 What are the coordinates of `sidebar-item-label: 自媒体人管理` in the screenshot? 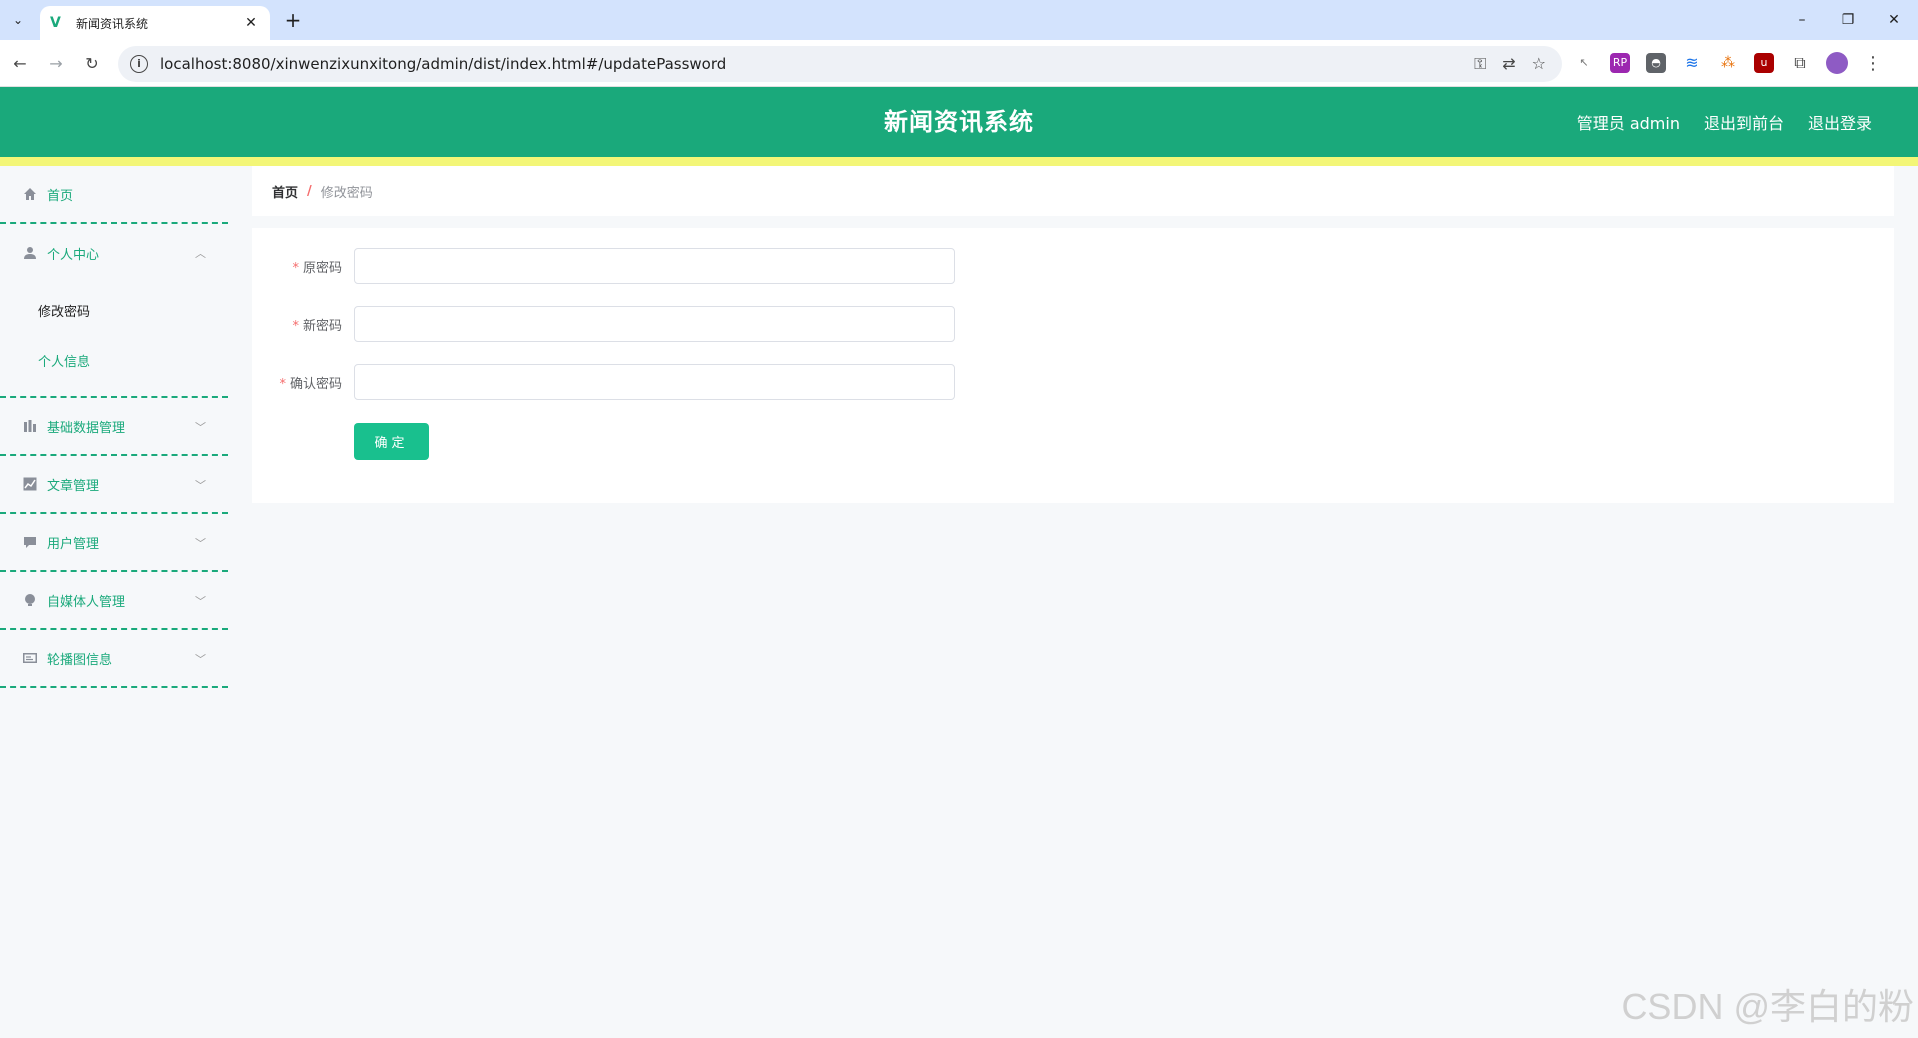 It's located at (86, 602).